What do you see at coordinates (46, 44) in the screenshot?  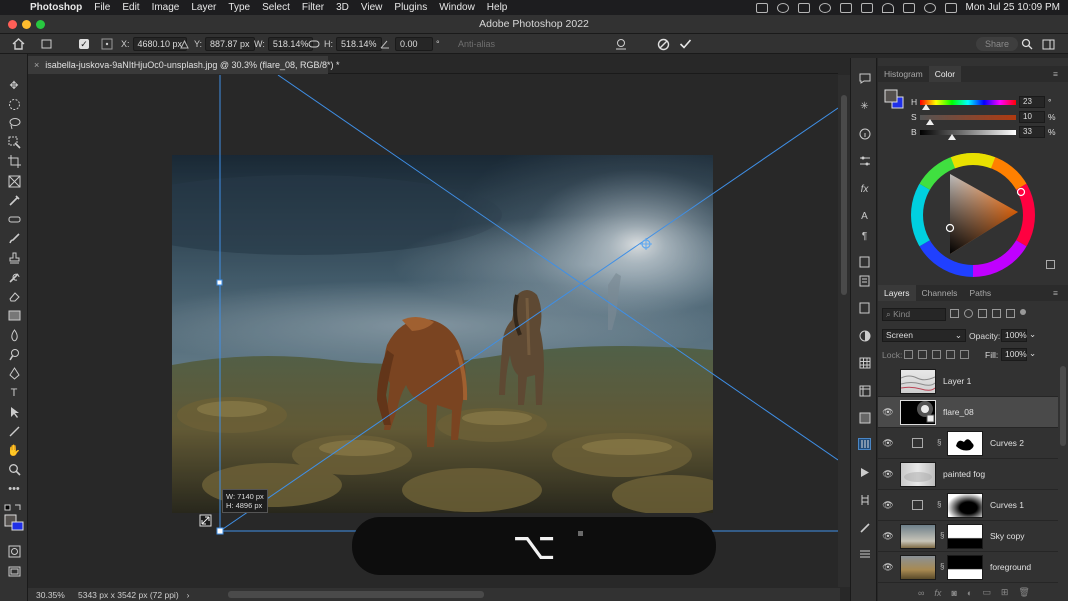 I see `transform-tool-icon` at bounding box center [46, 44].